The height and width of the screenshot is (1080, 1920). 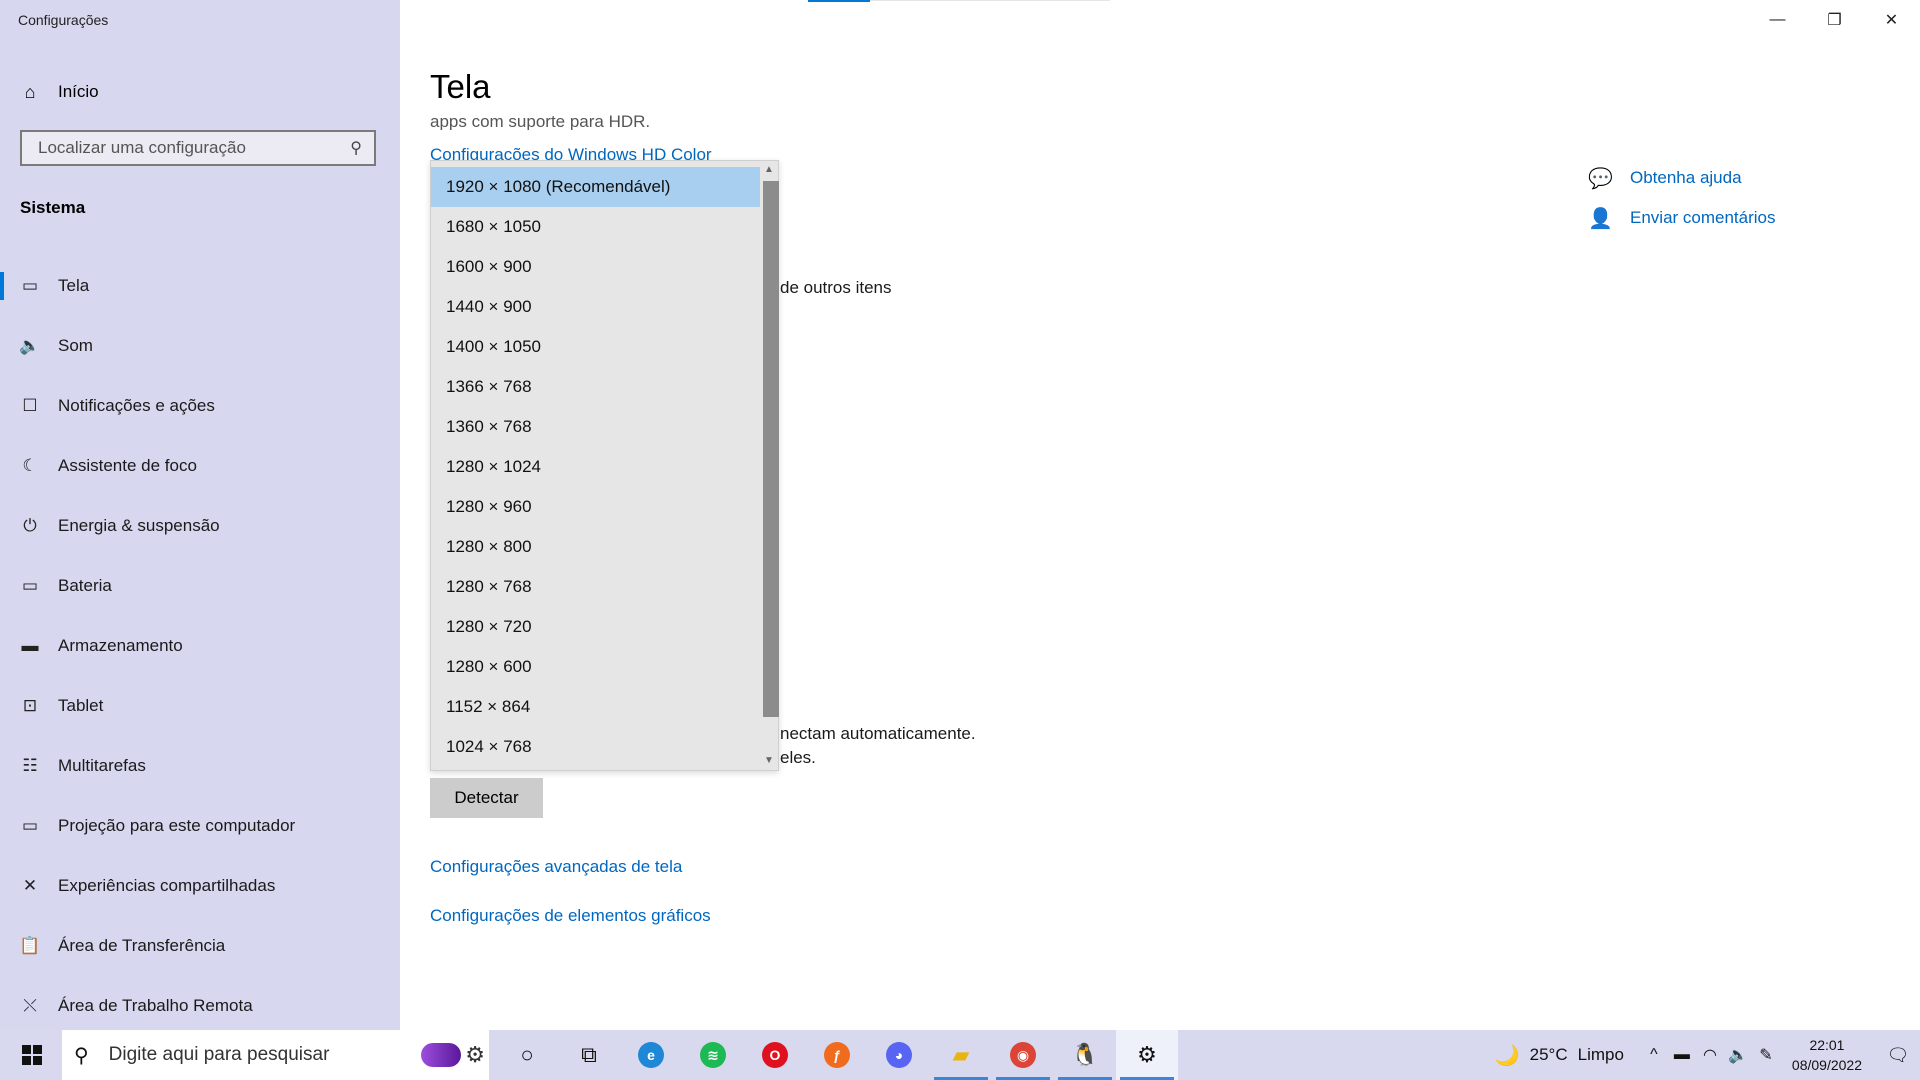 I want to click on resolution-option: 1280 × 768, so click(x=595, y=587).